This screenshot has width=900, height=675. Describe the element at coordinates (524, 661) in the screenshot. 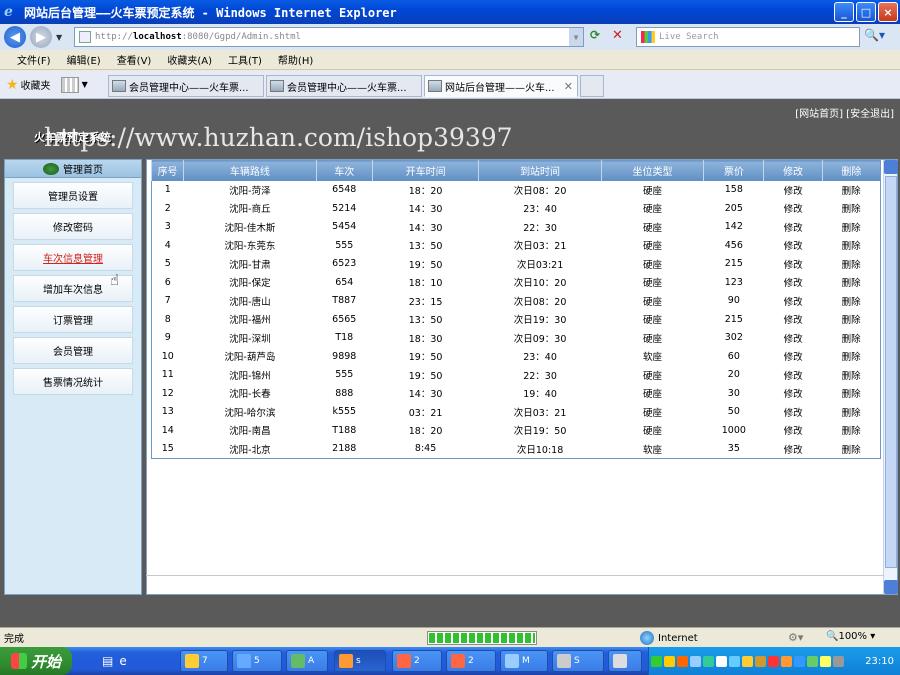

I see `taskbar-button-app-m: M` at that location.